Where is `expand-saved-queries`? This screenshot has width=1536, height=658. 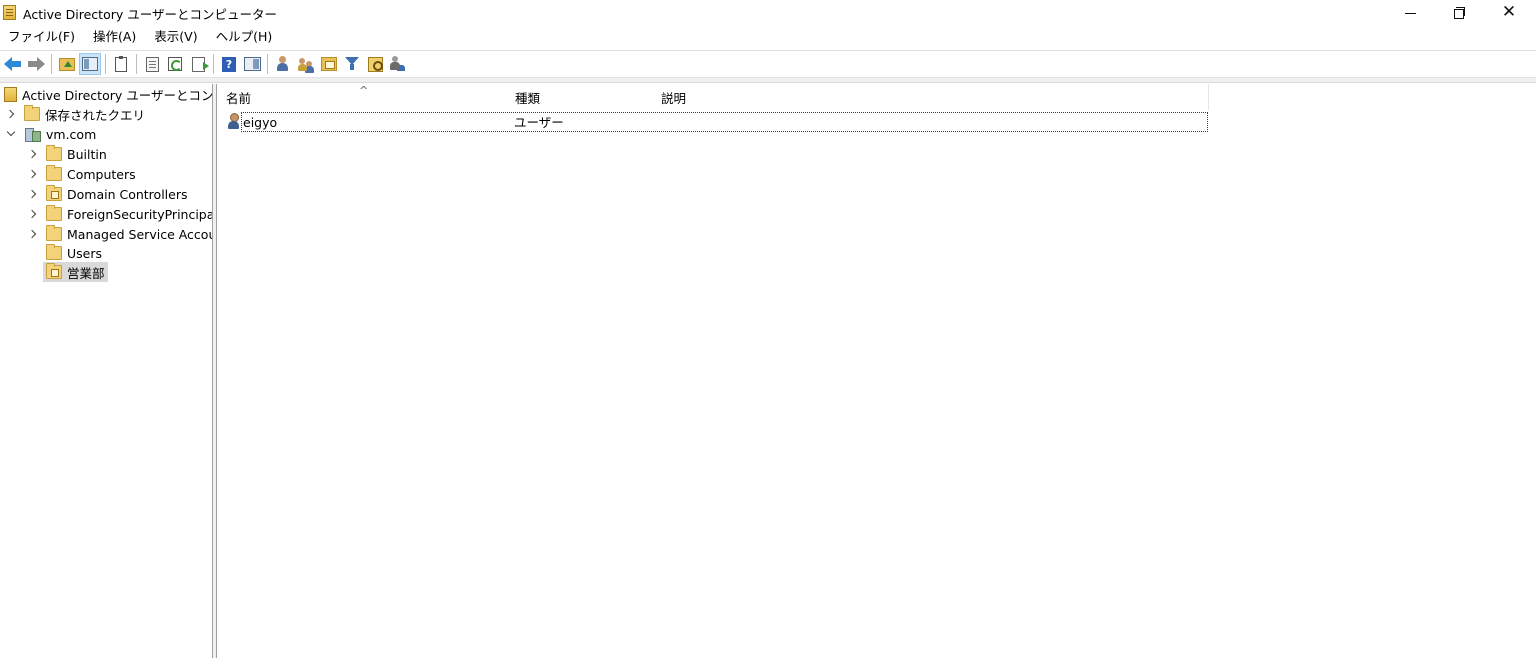
expand-saved-queries is located at coordinates (10, 114).